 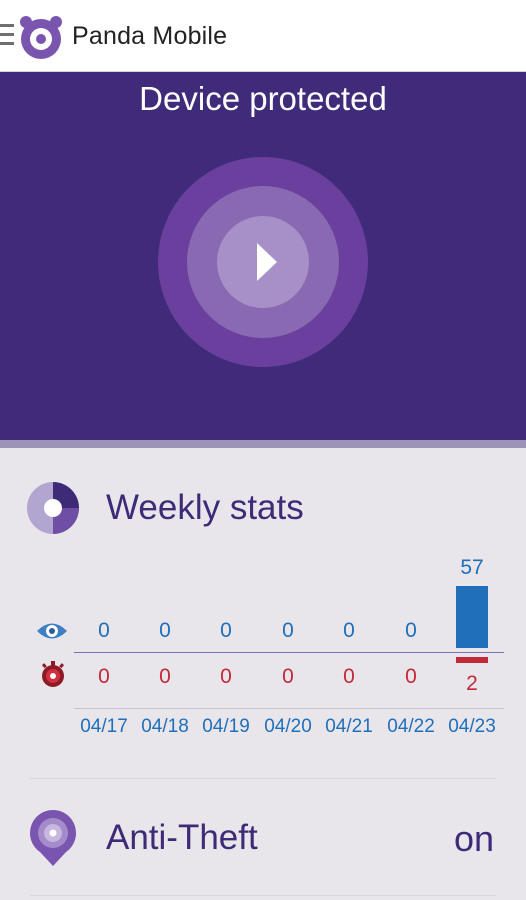 I want to click on app-title: Panda Mobile, so click(x=150, y=36).